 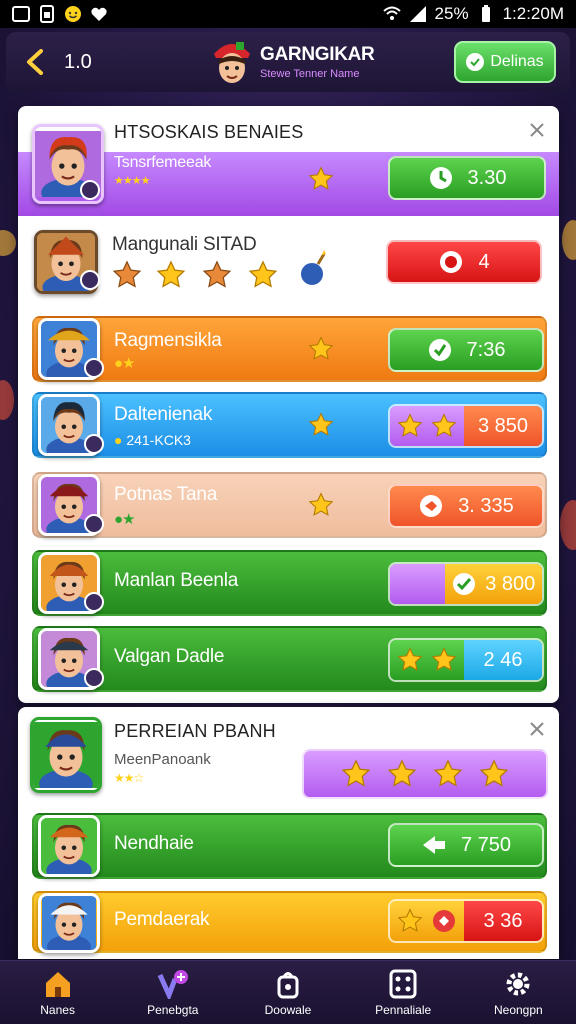 What do you see at coordinates (417, 584) in the screenshot?
I see `progress-segment` at bounding box center [417, 584].